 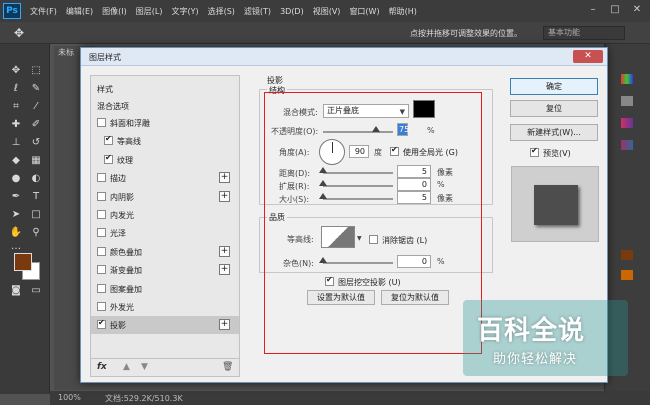 I want to click on eyedropper-icon: ⁄, so click(x=36, y=107).